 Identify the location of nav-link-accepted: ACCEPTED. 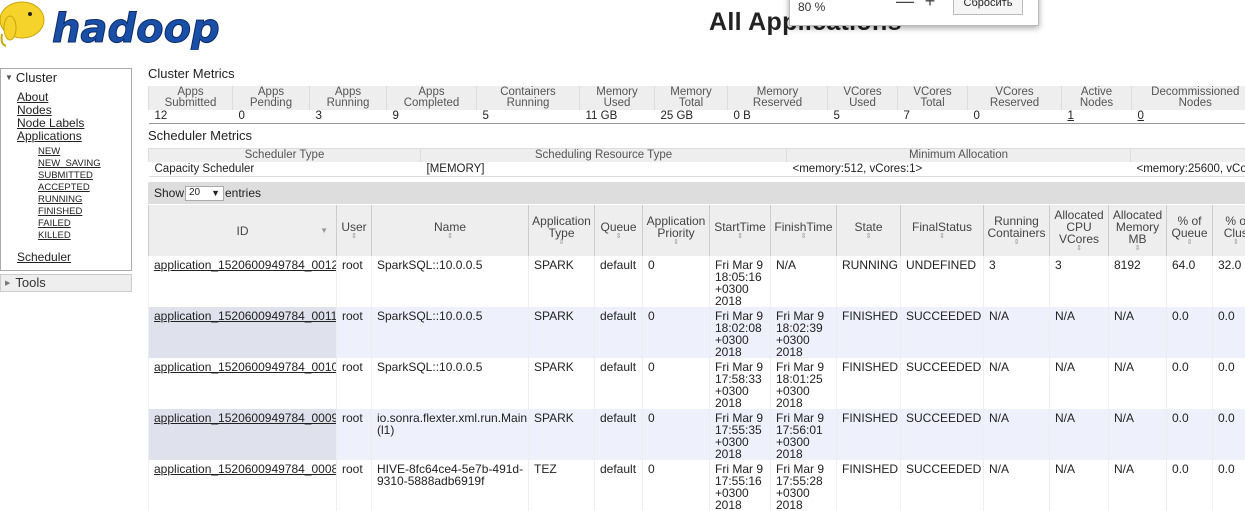
(64, 187).